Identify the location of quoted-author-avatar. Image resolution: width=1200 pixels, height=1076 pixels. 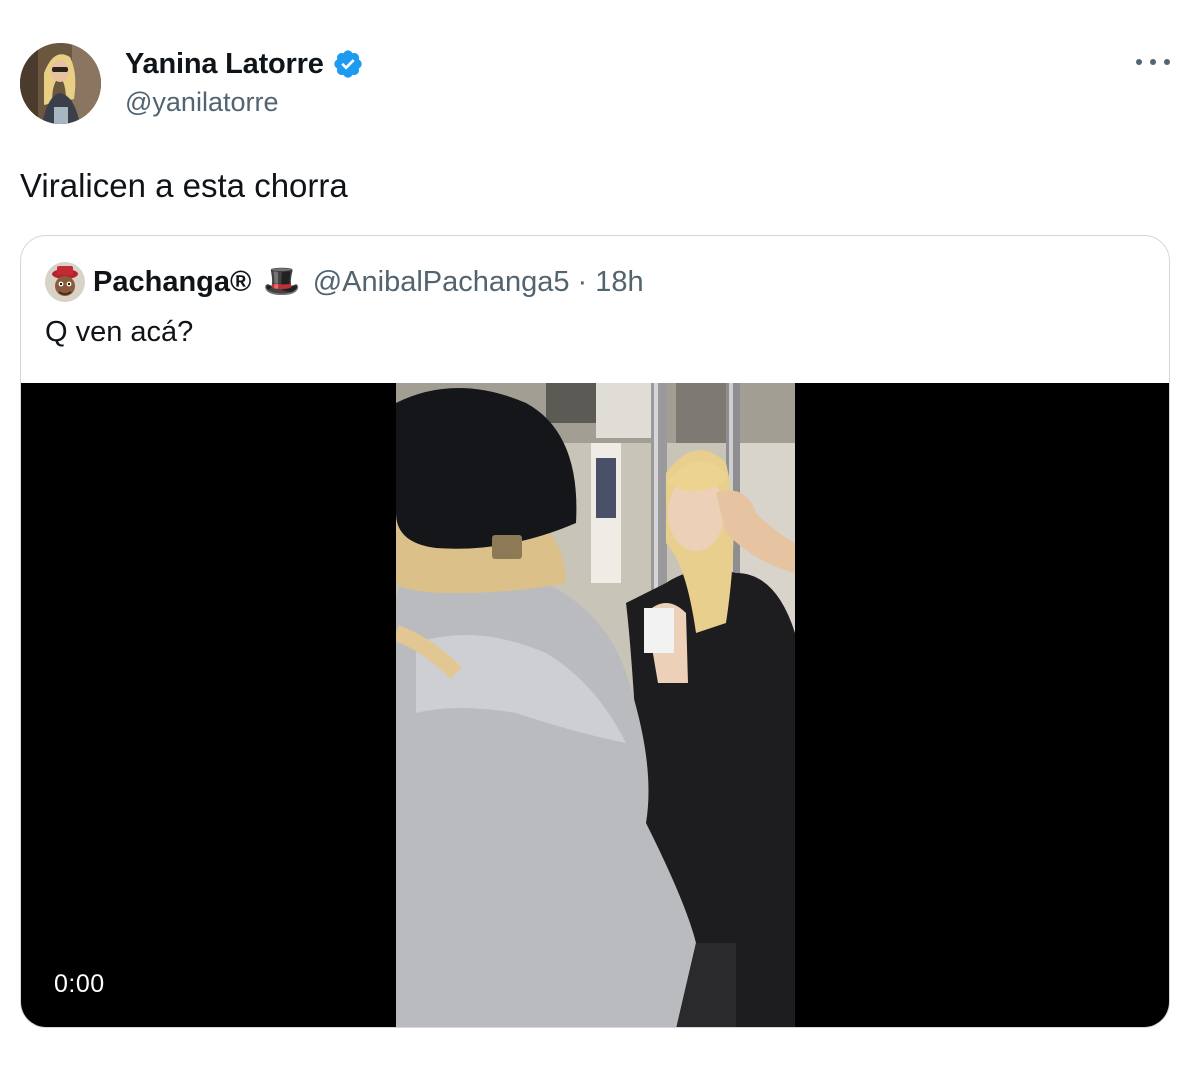
(65, 282).